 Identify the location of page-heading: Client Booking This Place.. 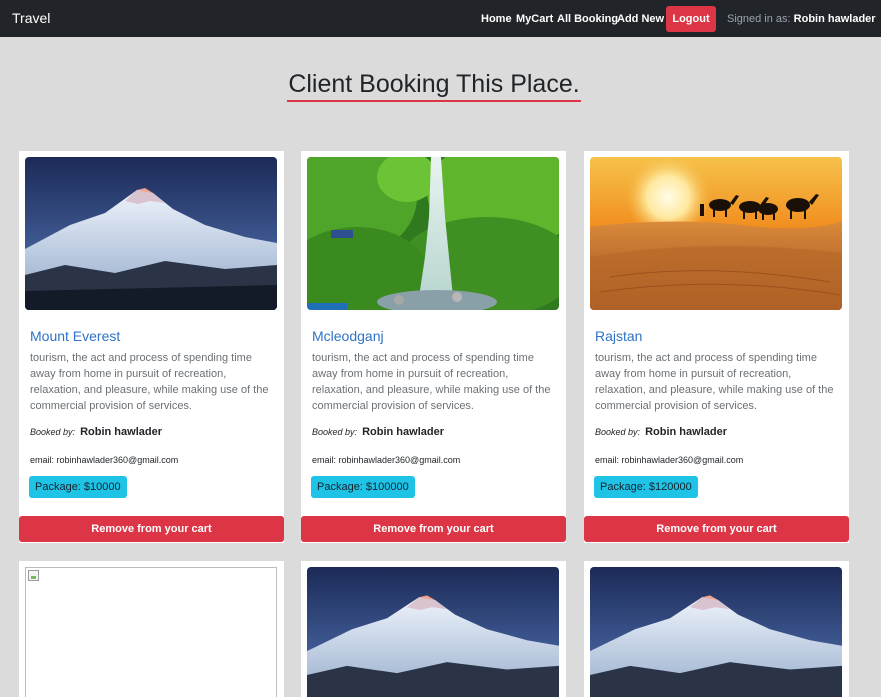
(434, 86).